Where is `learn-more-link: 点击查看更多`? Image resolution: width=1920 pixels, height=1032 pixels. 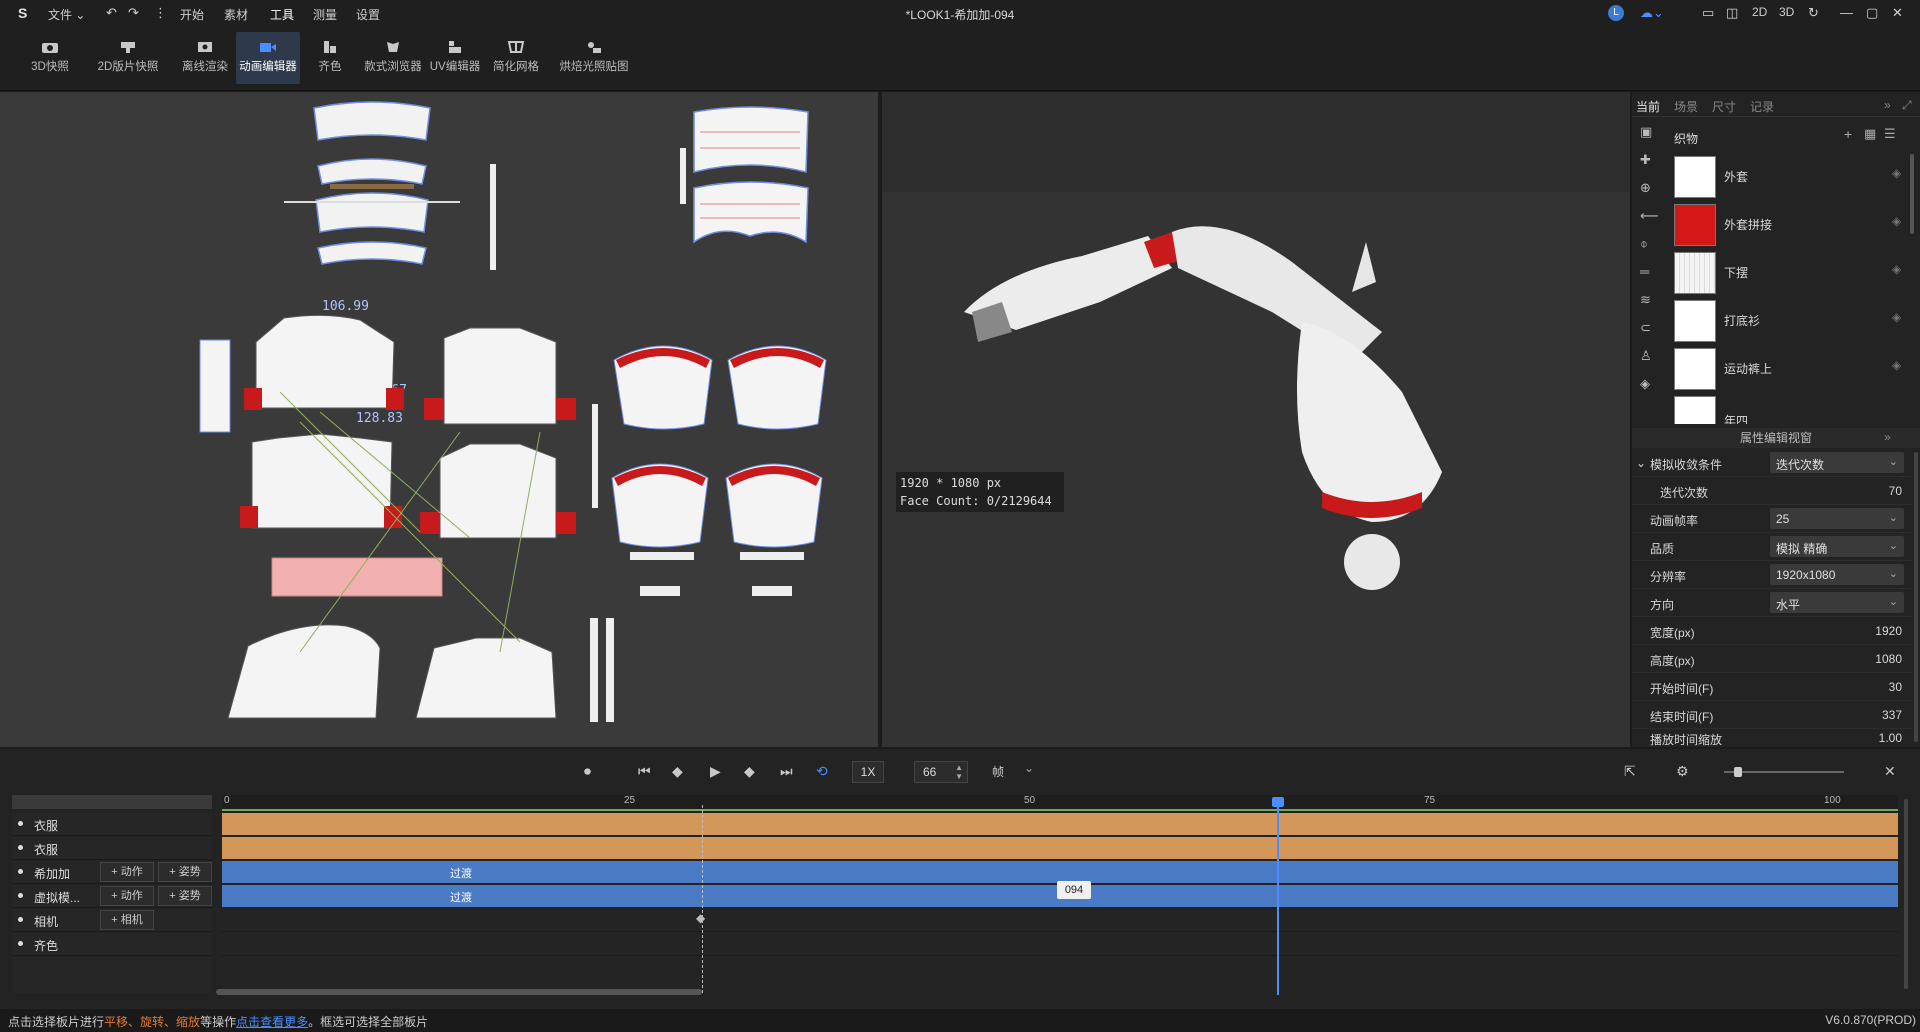 learn-more-link: 点击查看更多 is located at coordinates (272, 1022).